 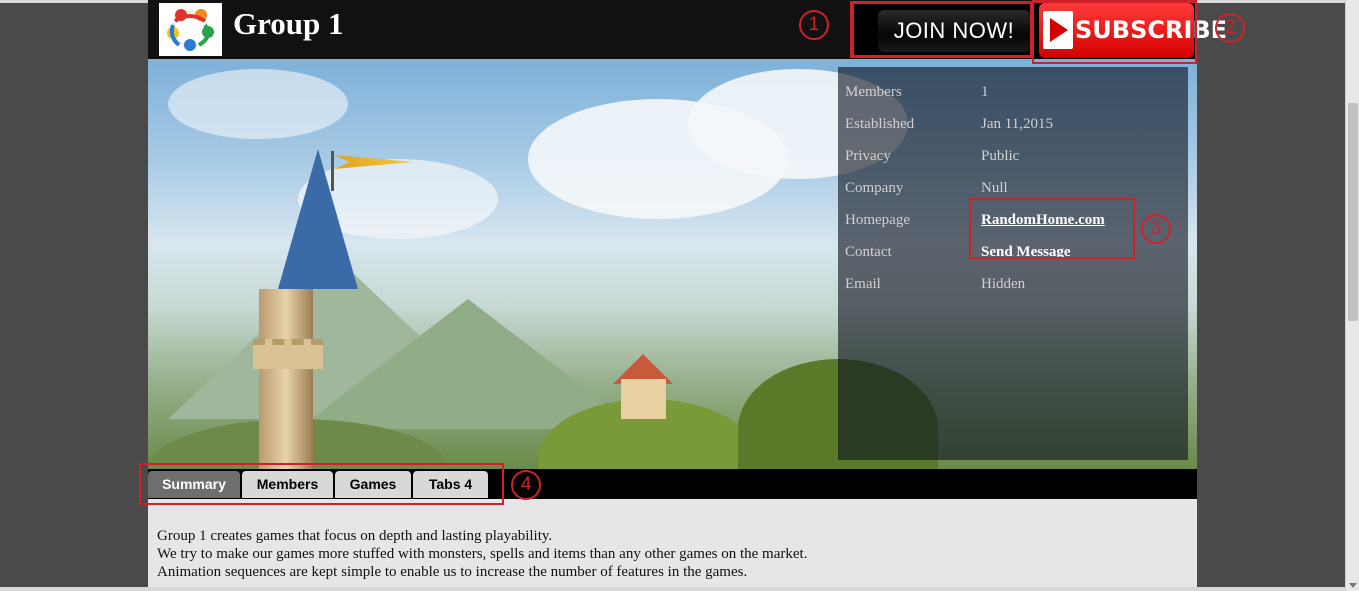 I want to click on info-key: Email, so click(x=863, y=284).